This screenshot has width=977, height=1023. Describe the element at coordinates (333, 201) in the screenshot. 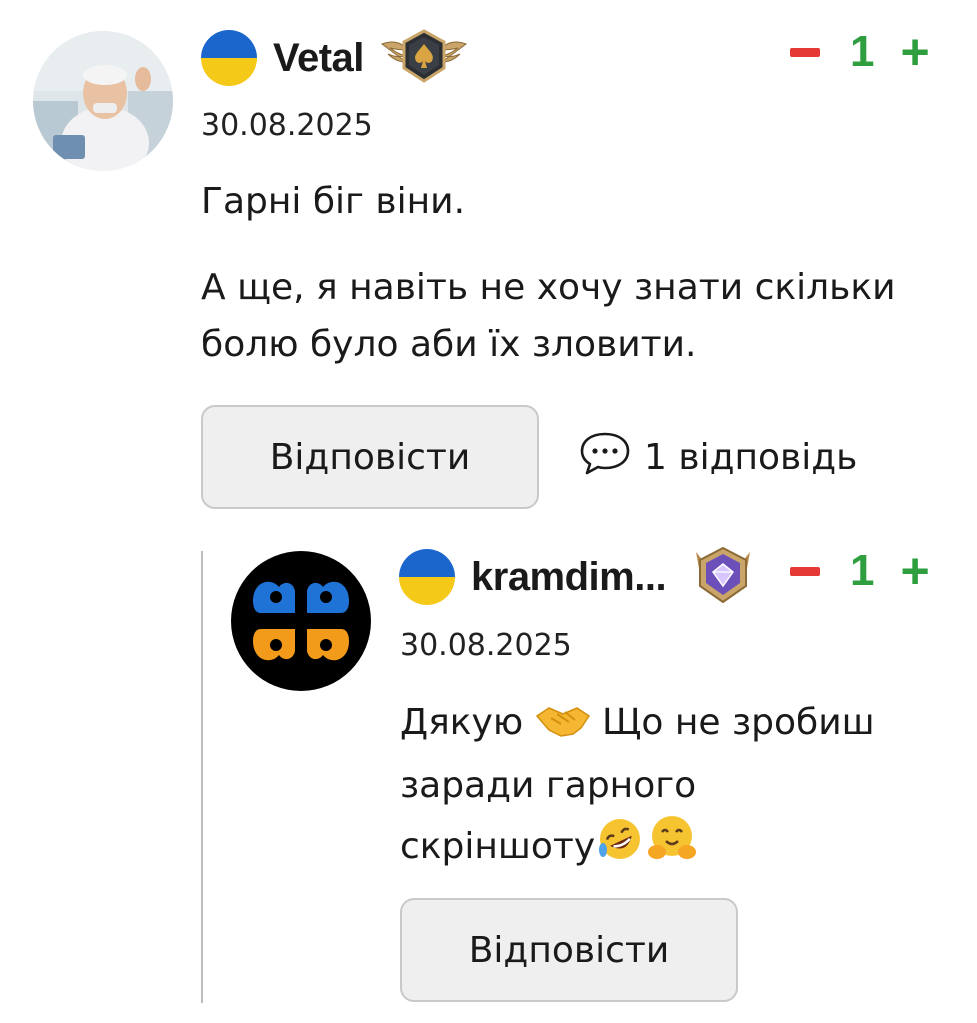

I see `comment-paragraph: Гарні біг віни.` at that location.